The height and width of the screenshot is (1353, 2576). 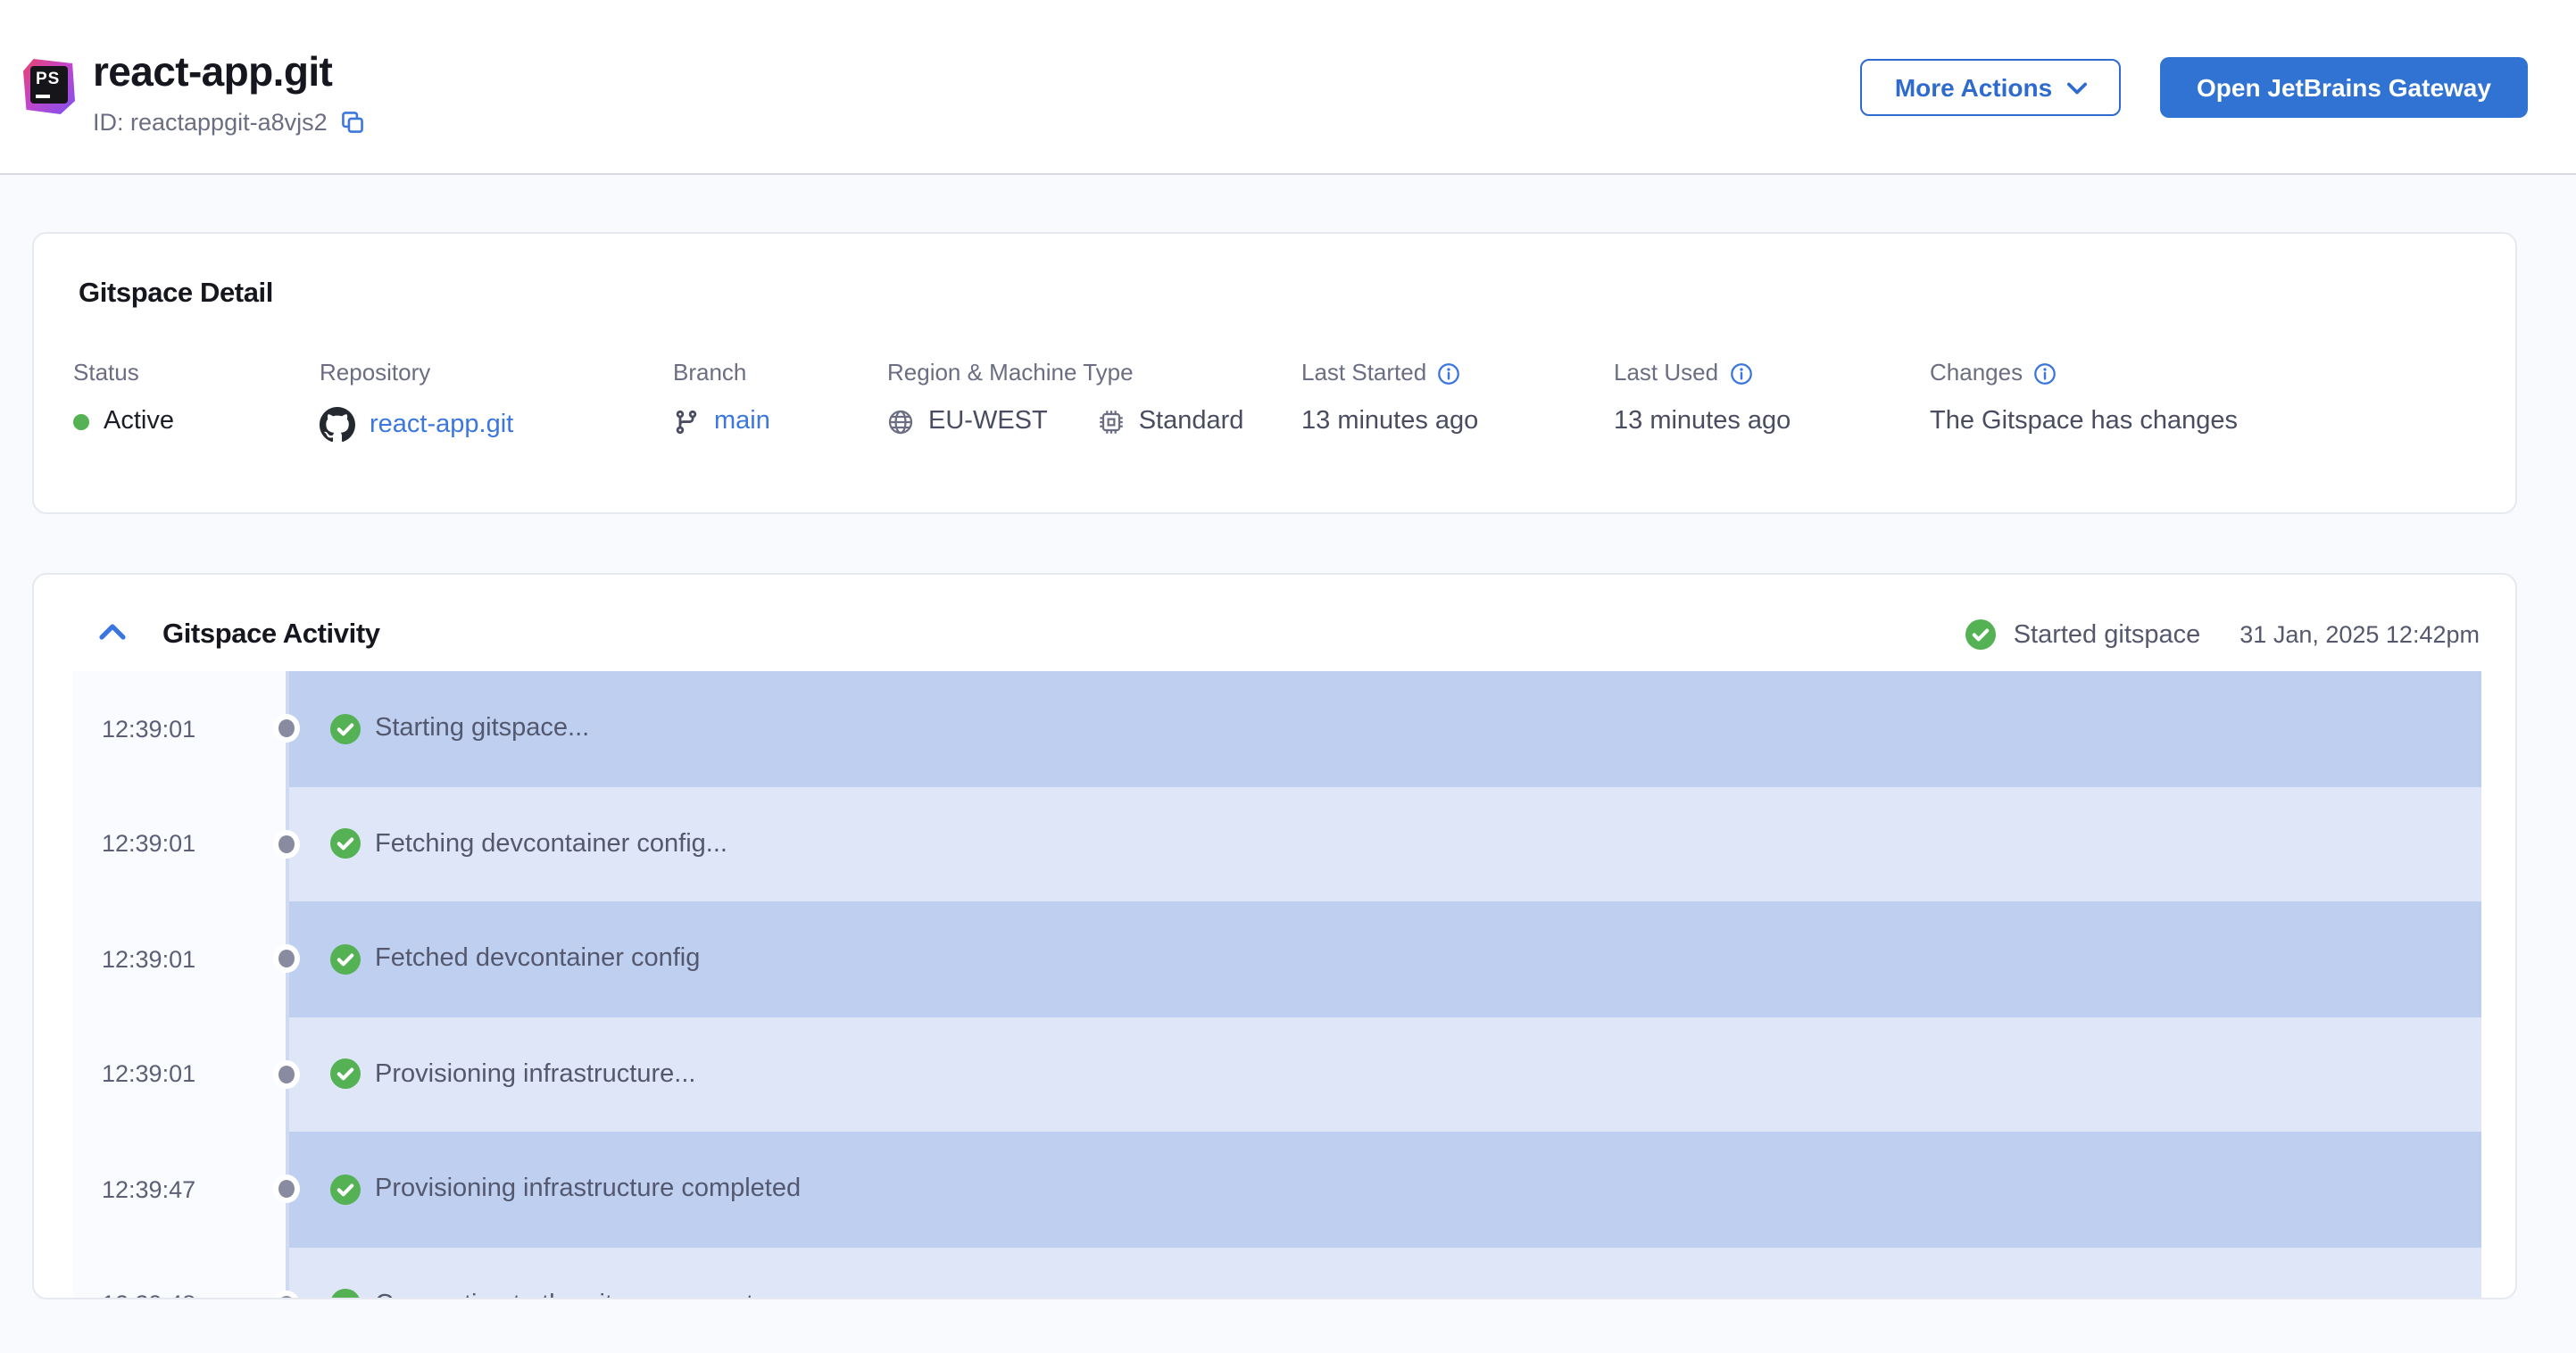 What do you see at coordinates (417, 401) in the screenshot?
I see `field-repository: Repository react-app.git` at bounding box center [417, 401].